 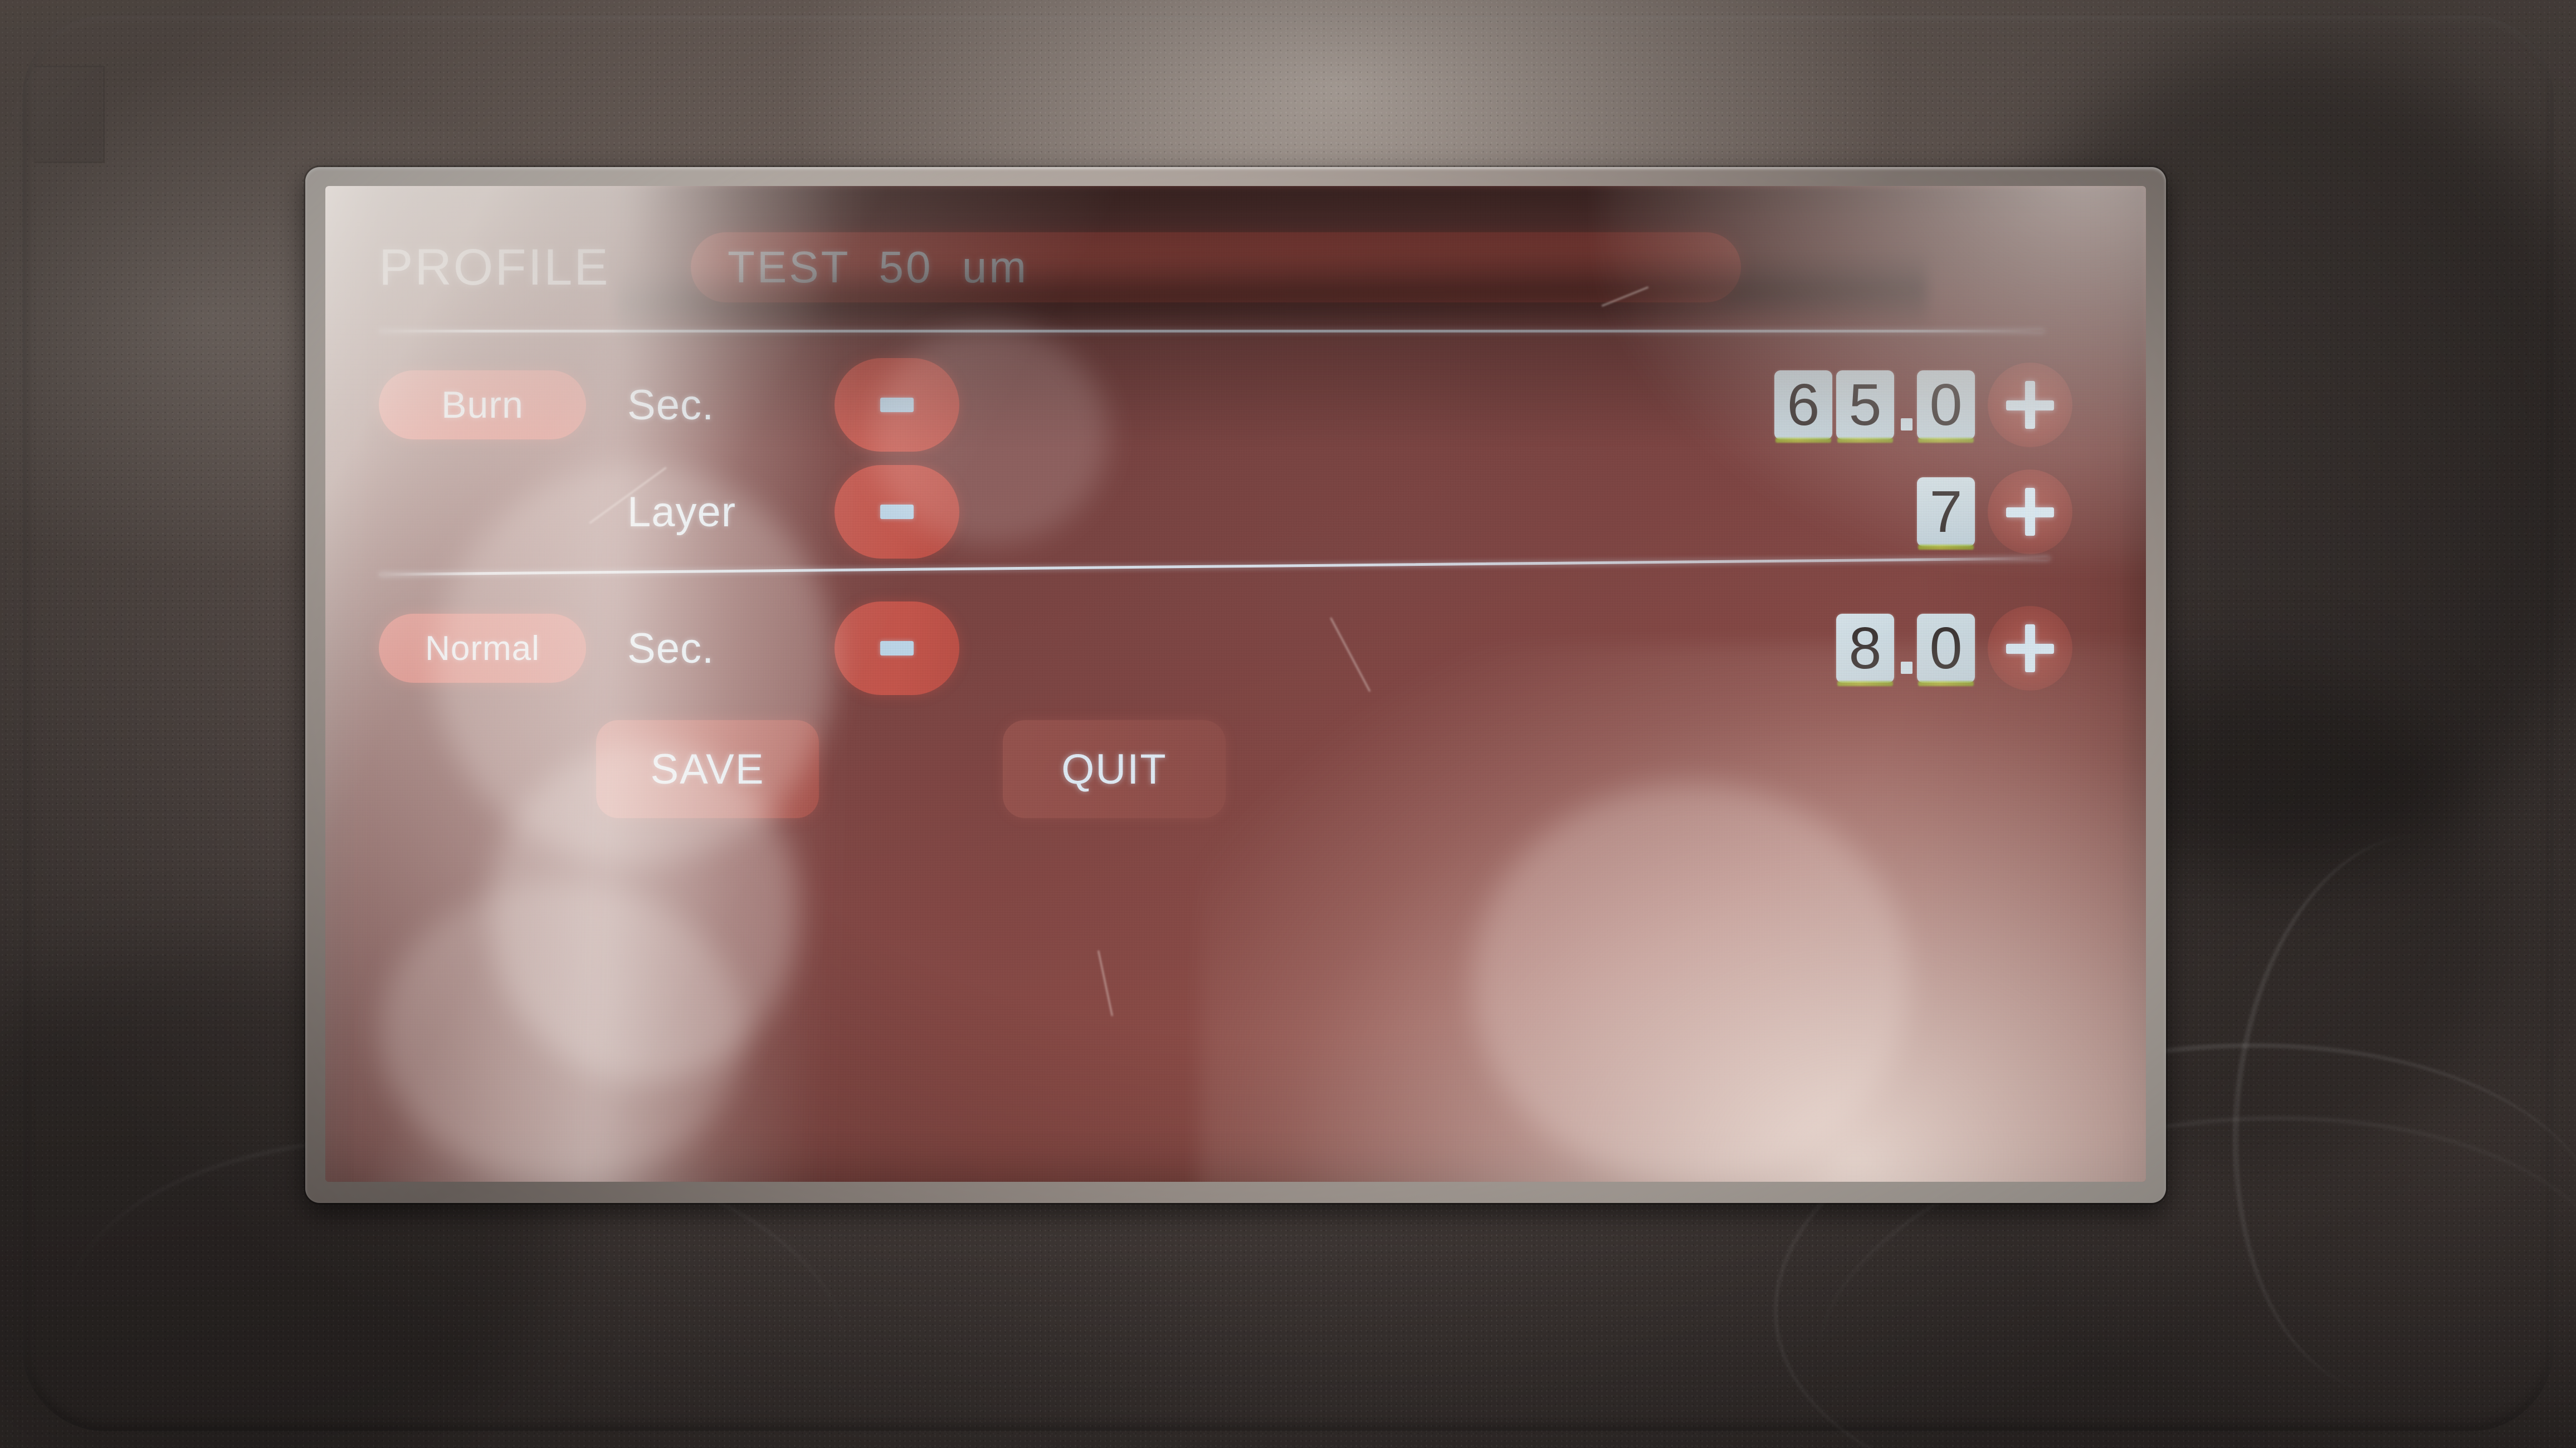 I want to click on quit-button: QUIT, so click(x=1114, y=769).